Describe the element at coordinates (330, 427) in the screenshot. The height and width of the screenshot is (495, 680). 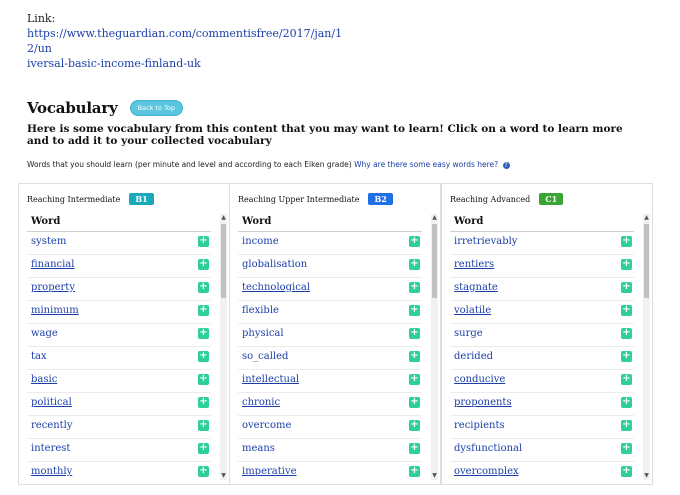
I see `word-row: overcome +` at that location.